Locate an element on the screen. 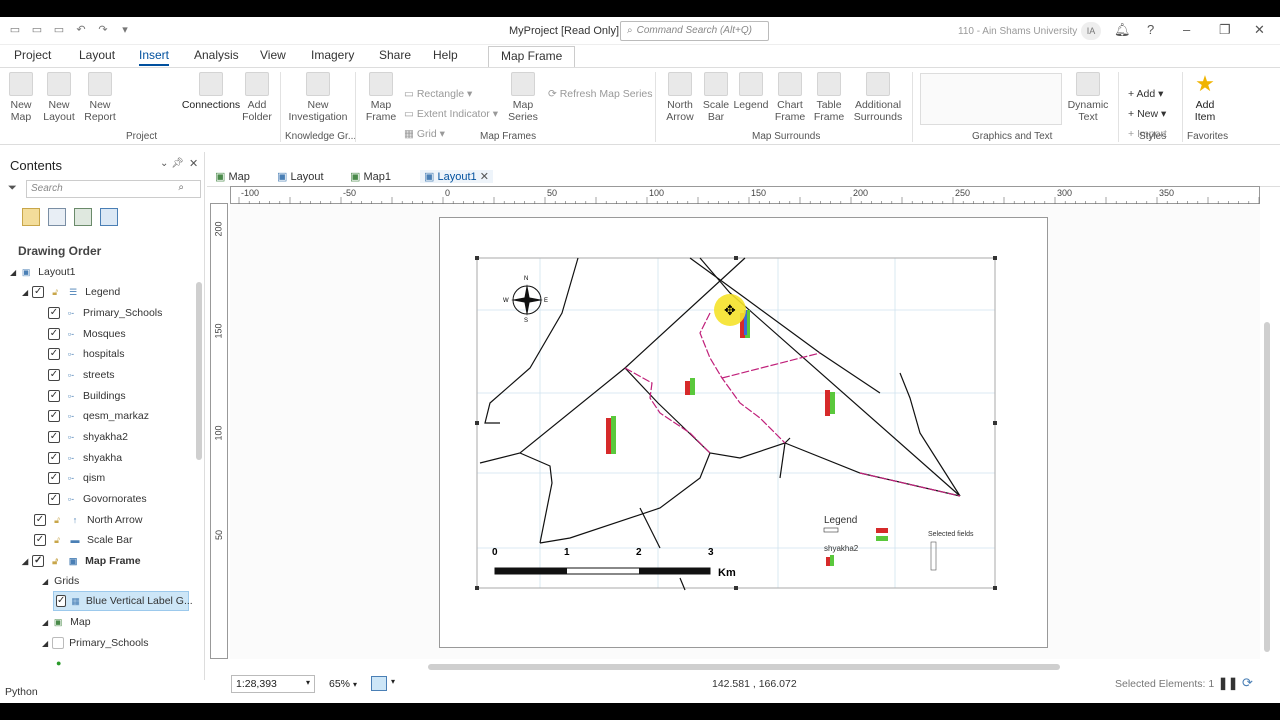 This screenshot has width=1280, height=720. undo-icon: ↶ is located at coordinates (81, 29).